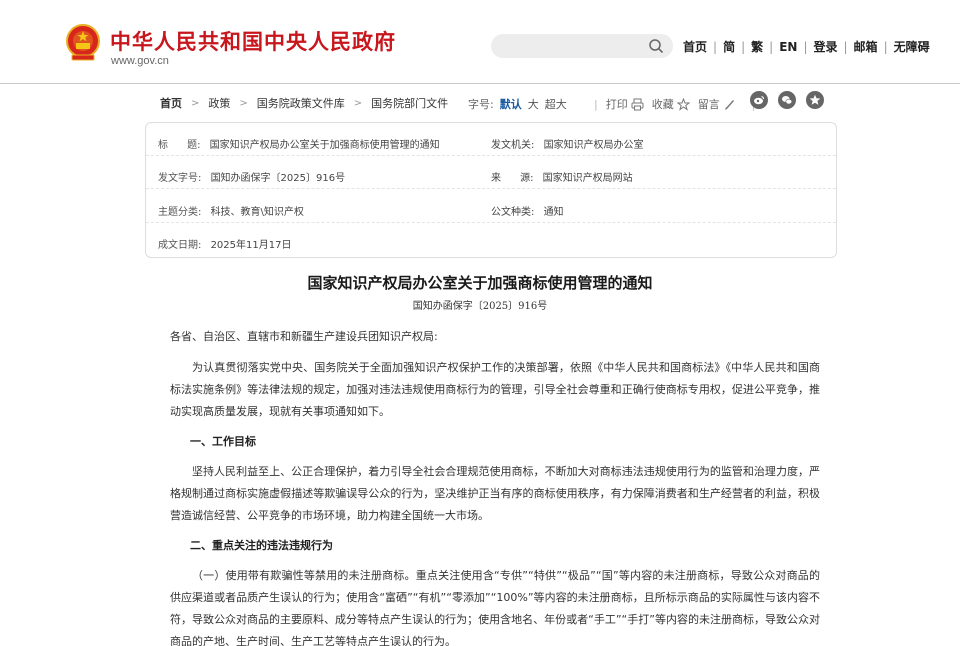 The image size is (960, 646). I want to click on meta-date-value: 2025年11月17日, so click(251, 245).